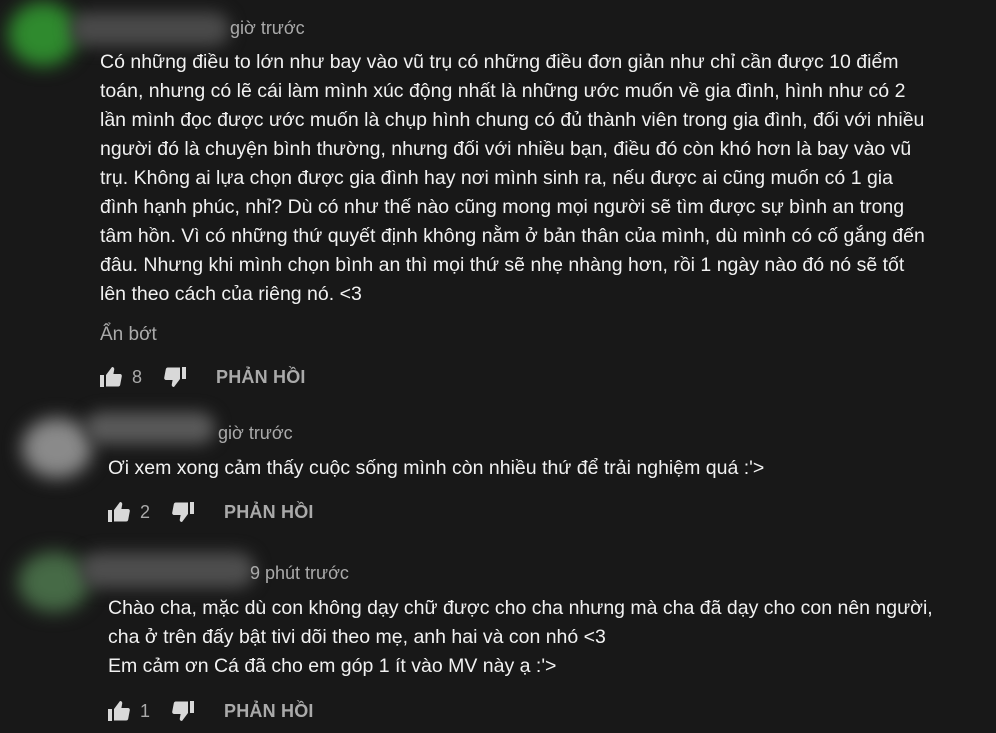 This screenshot has width=996, height=733. I want to click on comment-time: 9 phút trước, so click(299, 573).